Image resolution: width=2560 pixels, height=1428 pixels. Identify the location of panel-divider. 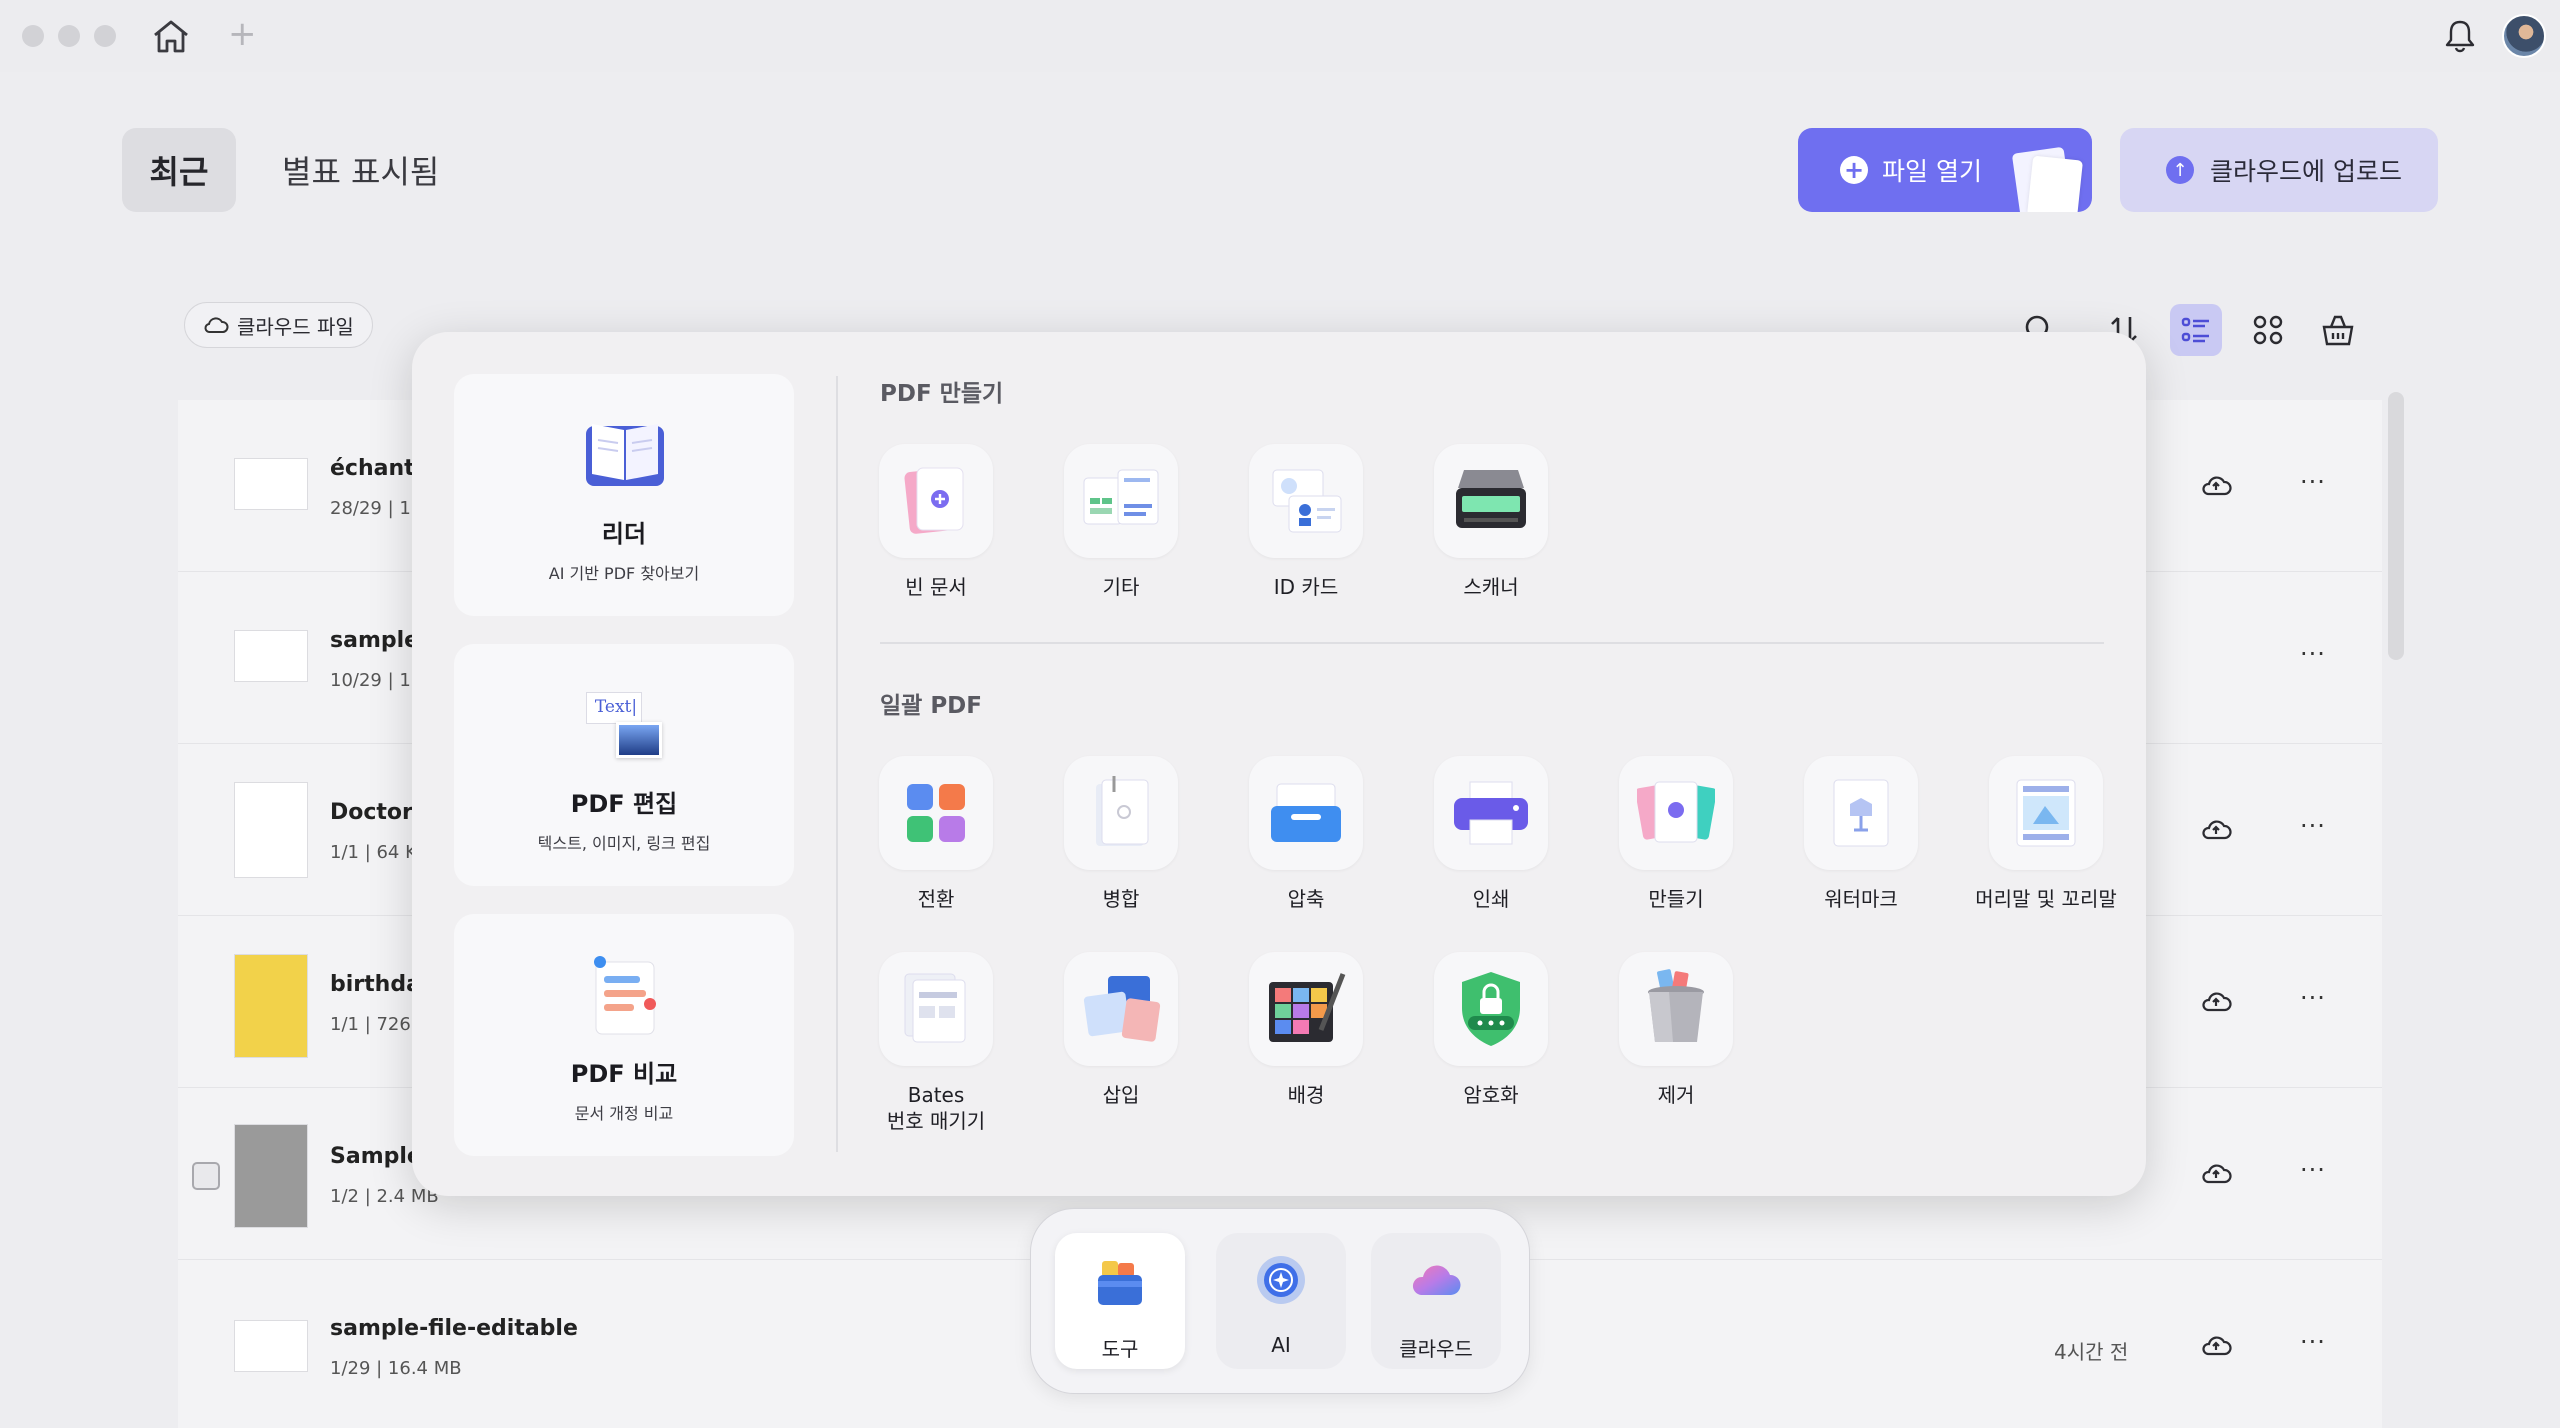
(837, 764).